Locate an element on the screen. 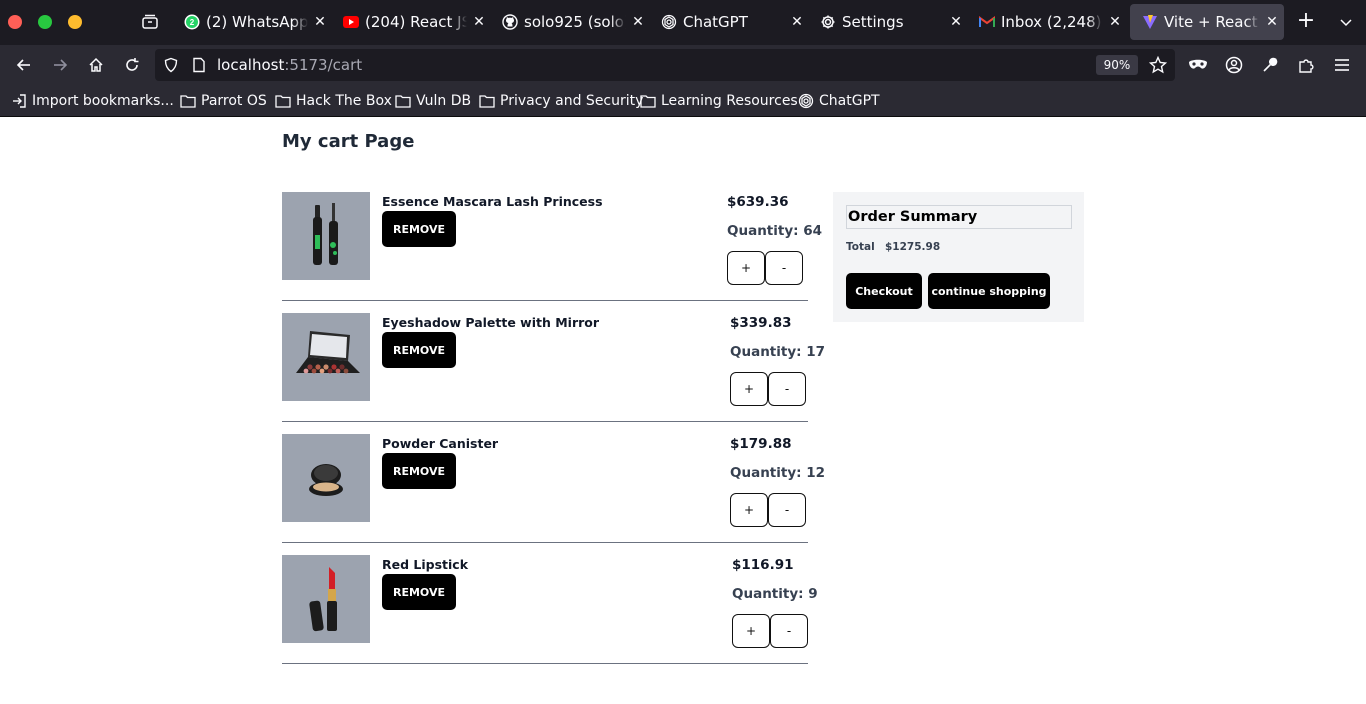 Image resolution: width=1366 pixels, height=704 pixels. gmail-icon is located at coordinates (987, 22).